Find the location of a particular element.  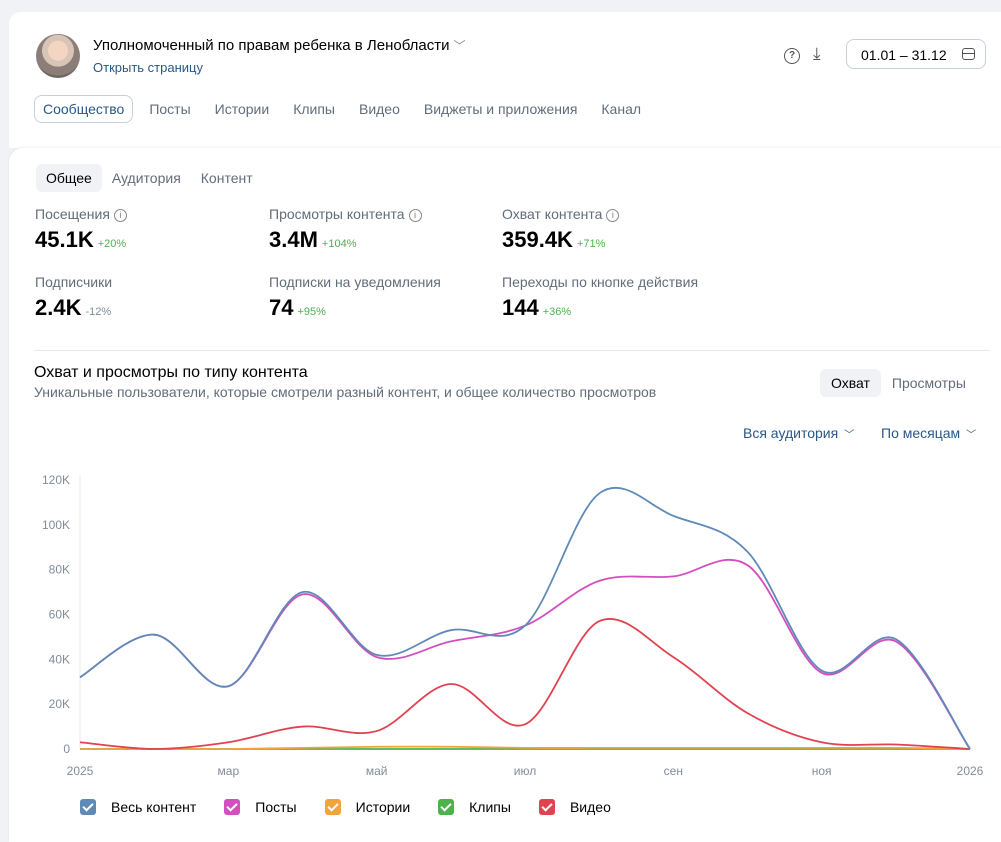

metric-label: Просмотры контента is located at coordinates (337, 214).